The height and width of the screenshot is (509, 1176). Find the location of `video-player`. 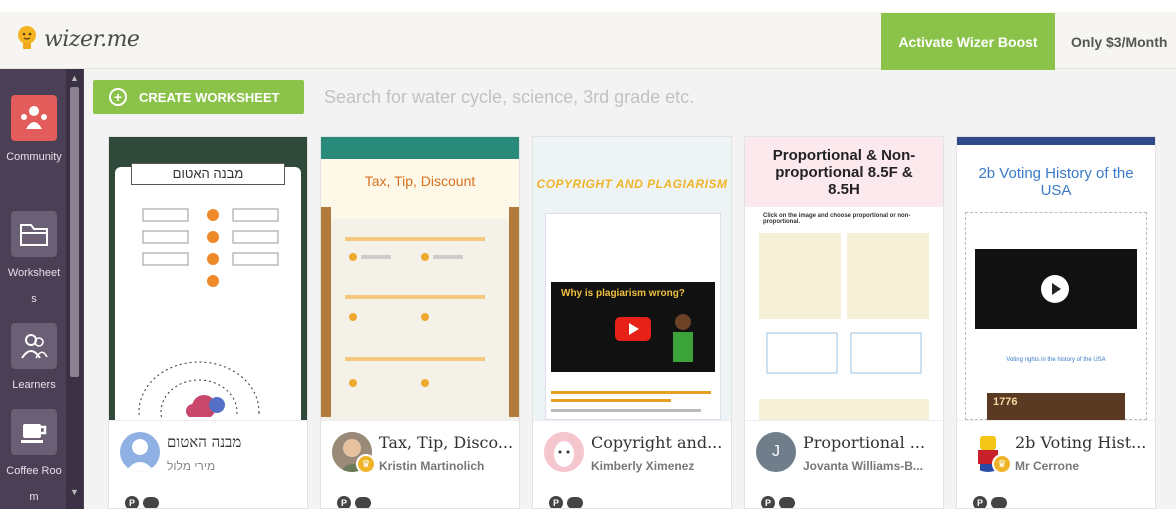

video-player is located at coordinates (1056, 289).